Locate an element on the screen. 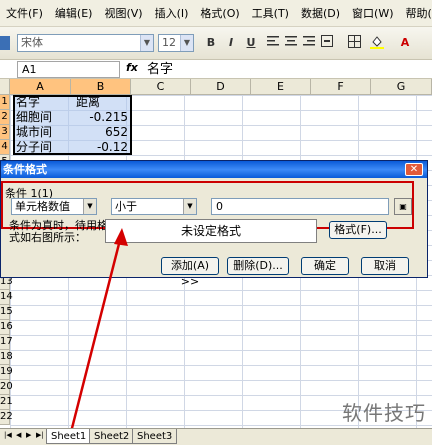  italic-button: I is located at coordinates (231, 43).